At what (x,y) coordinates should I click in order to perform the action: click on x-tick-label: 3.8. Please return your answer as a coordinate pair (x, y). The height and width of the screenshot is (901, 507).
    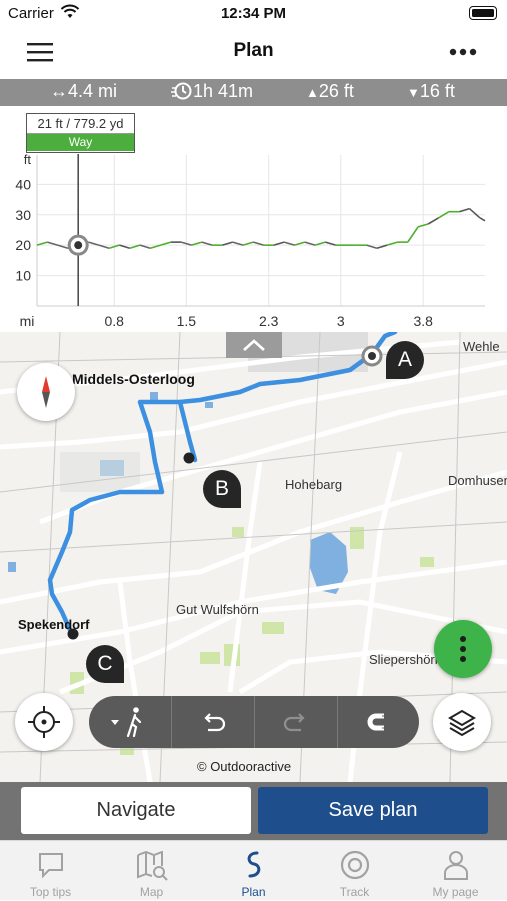
    Looking at the image, I should click on (423, 321).